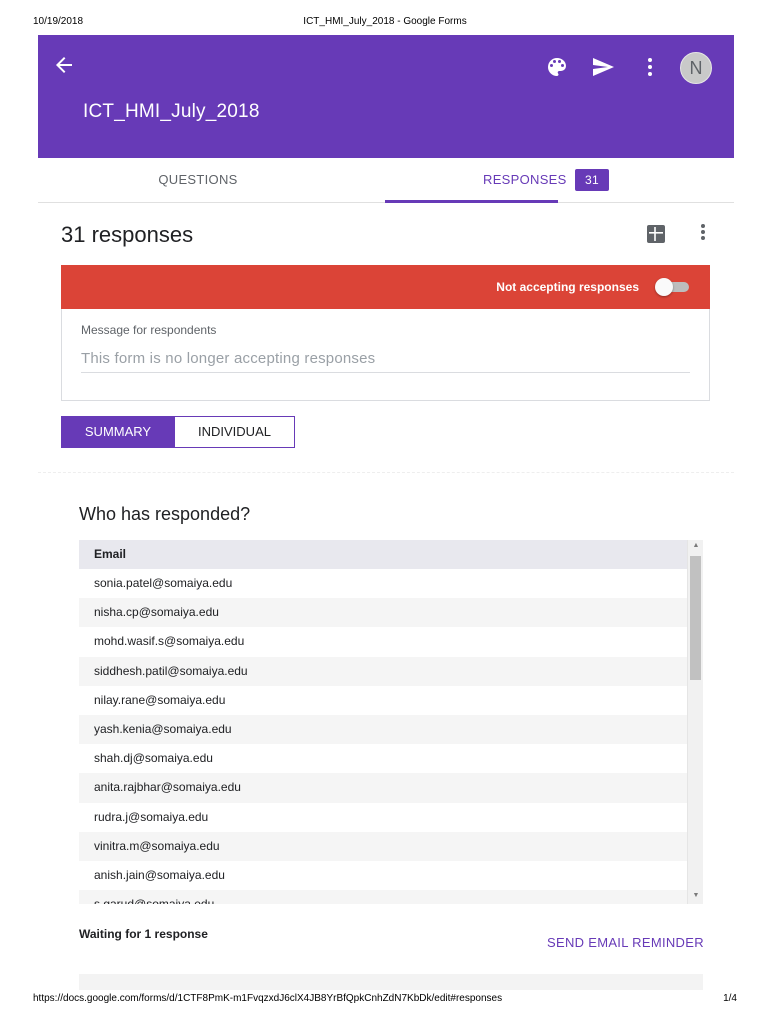 Image resolution: width=770 pixels, height=1024 pixels. Describe the element at coordinates (234, 432) in the screenshot. I see `individual-button: INDIVIDUAL` at that location.